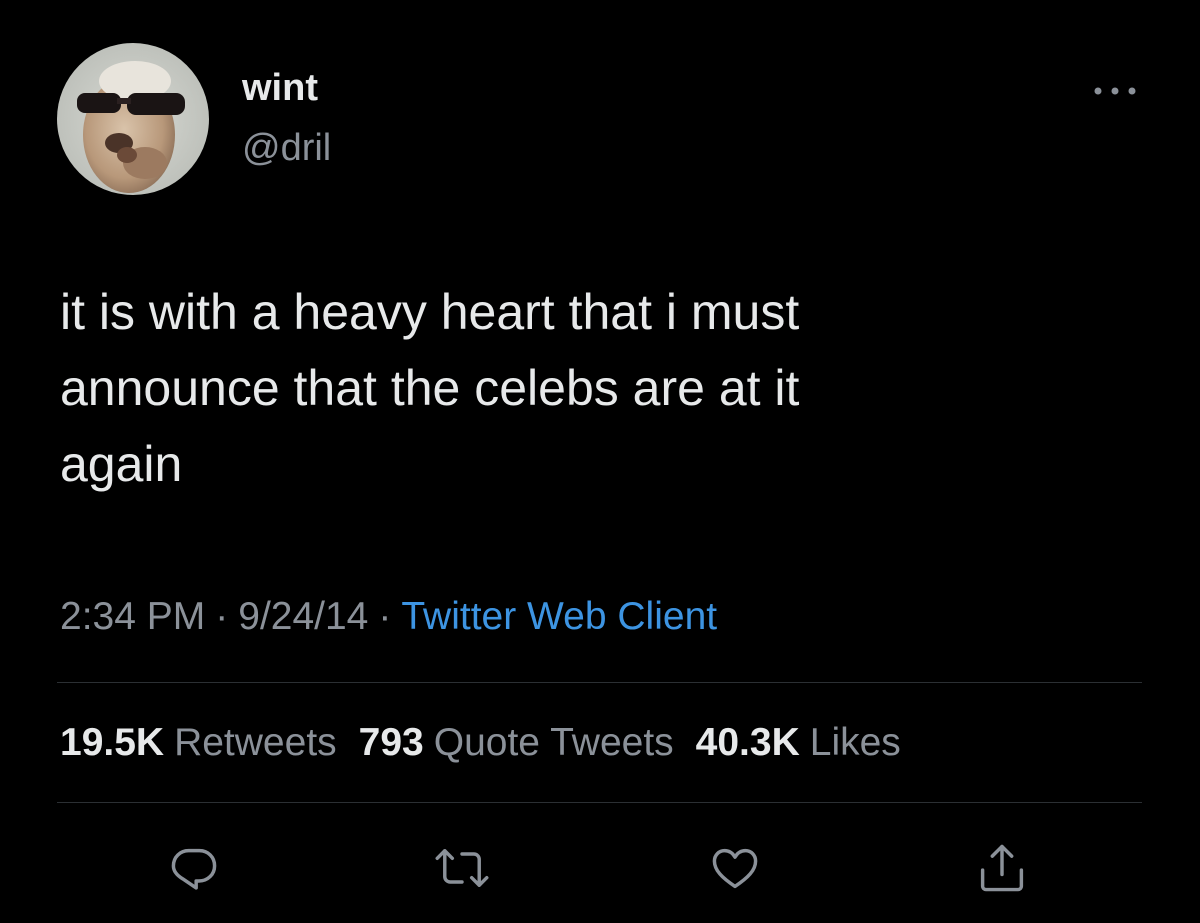  I want to click on likes-count: 40.3K, so click(747, 742).